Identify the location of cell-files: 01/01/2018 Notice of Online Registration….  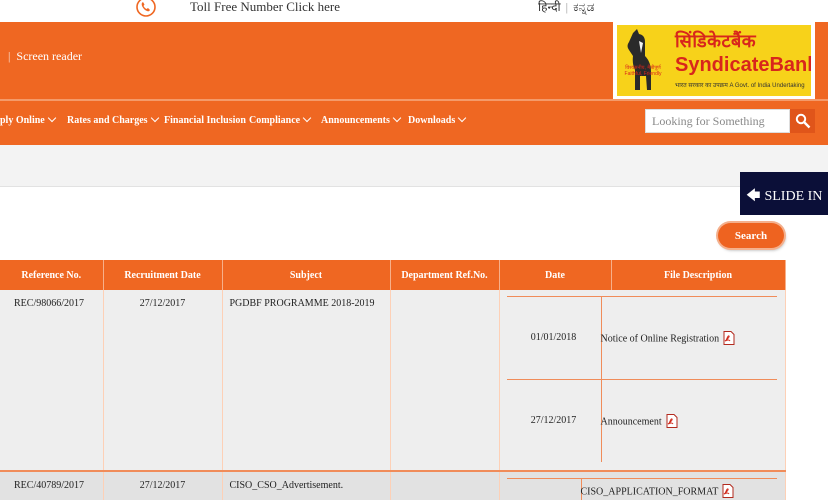
(642, 380).